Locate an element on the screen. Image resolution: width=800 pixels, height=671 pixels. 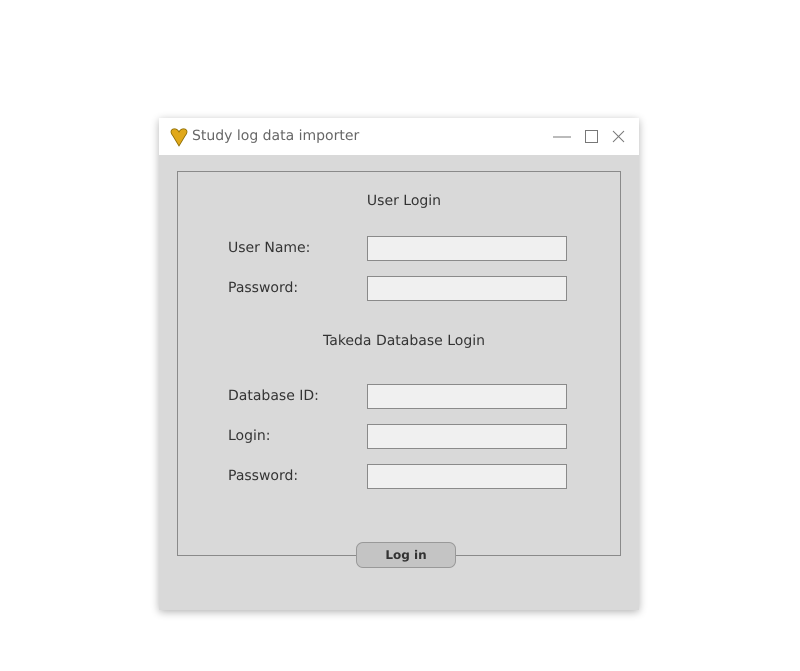
maximize-icon is located at coordinates (591, 136).